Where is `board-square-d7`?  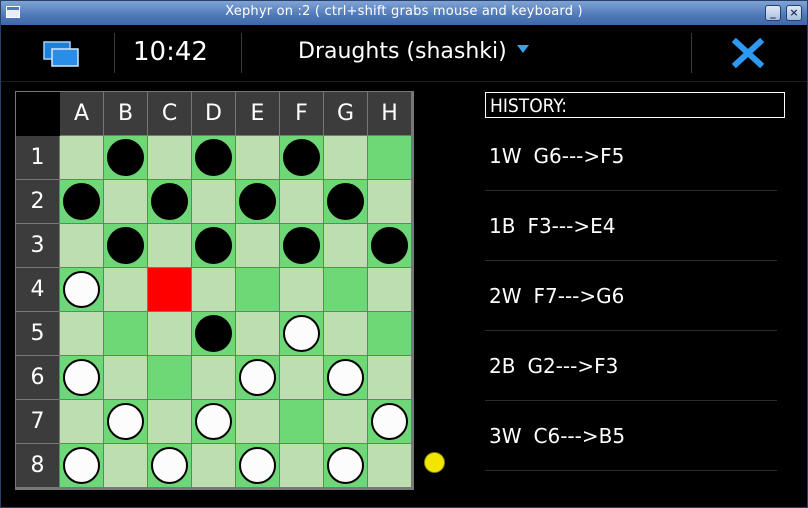
board-square-d7 is located at coordinates (213, 421).